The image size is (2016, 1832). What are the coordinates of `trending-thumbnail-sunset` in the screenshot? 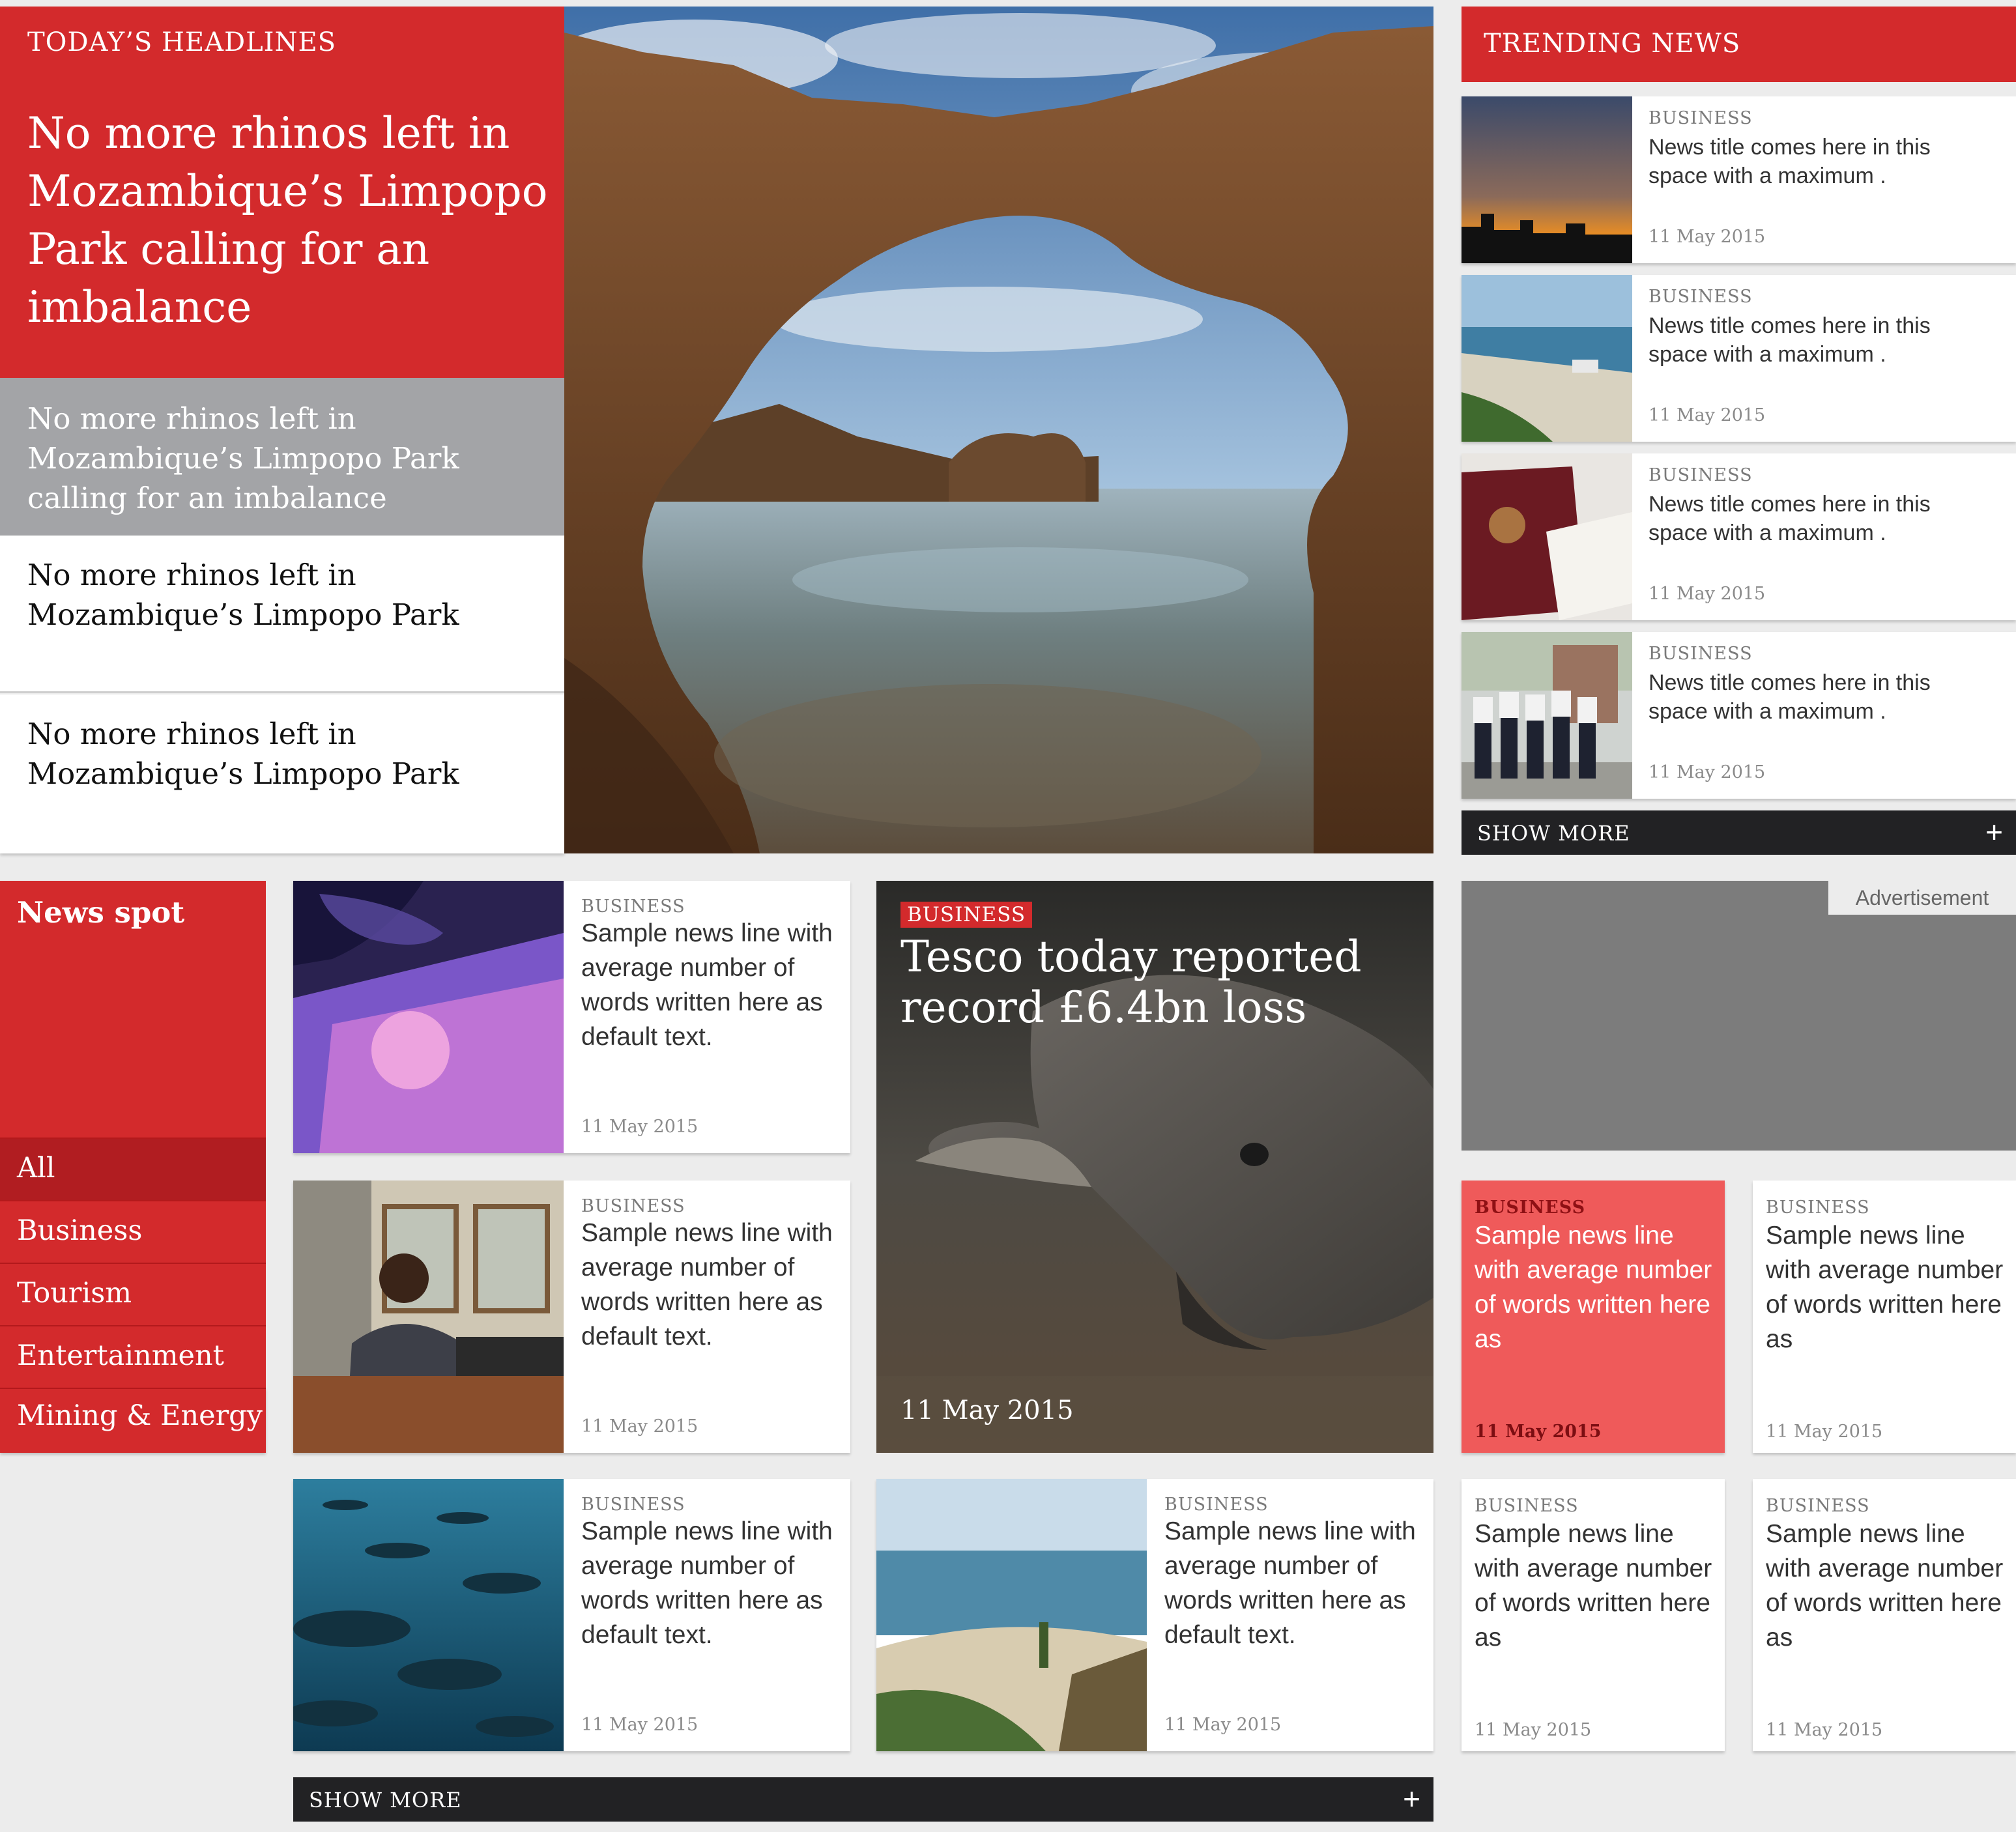 It's located at (1547, 180).